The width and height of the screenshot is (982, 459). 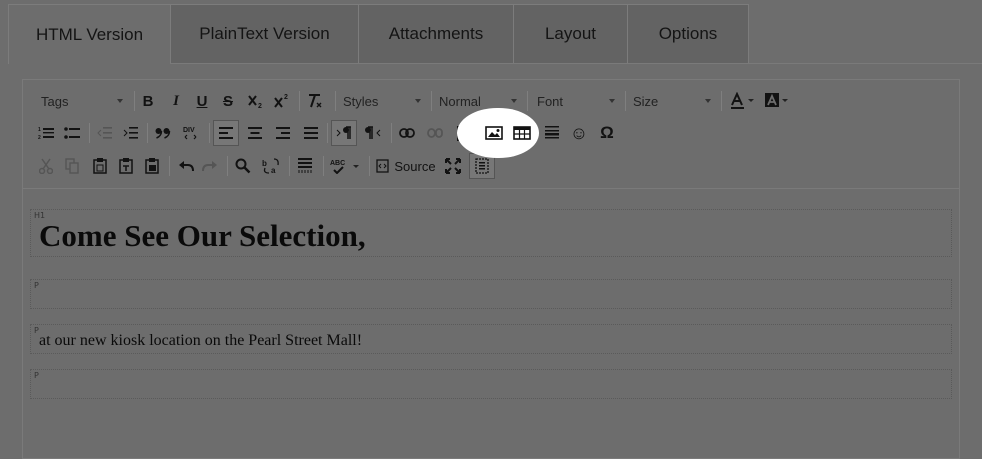 I want to click on svg-text: a, so click(x=273, y=170).